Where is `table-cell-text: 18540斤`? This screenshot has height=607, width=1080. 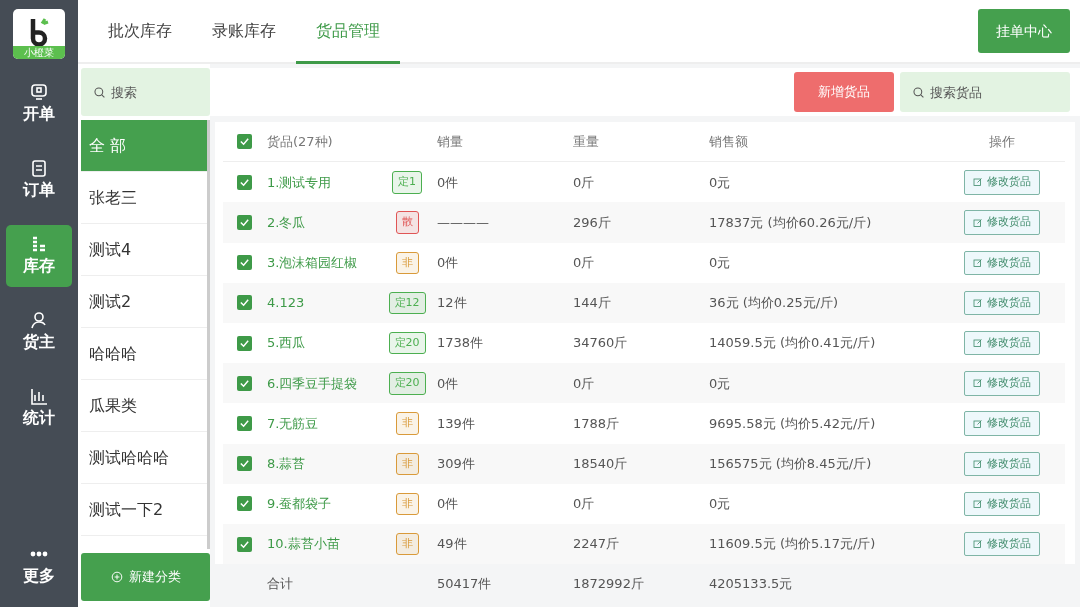
table-cell-text: 18540斤 is located at coordinates (601, 464).